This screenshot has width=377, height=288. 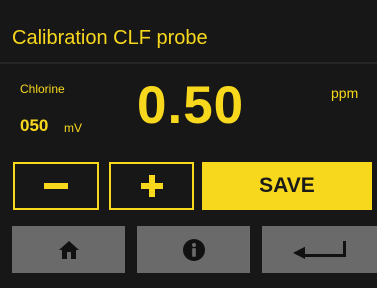 I want to click on millivolt-unit: mV, so click(x=73, y=128).